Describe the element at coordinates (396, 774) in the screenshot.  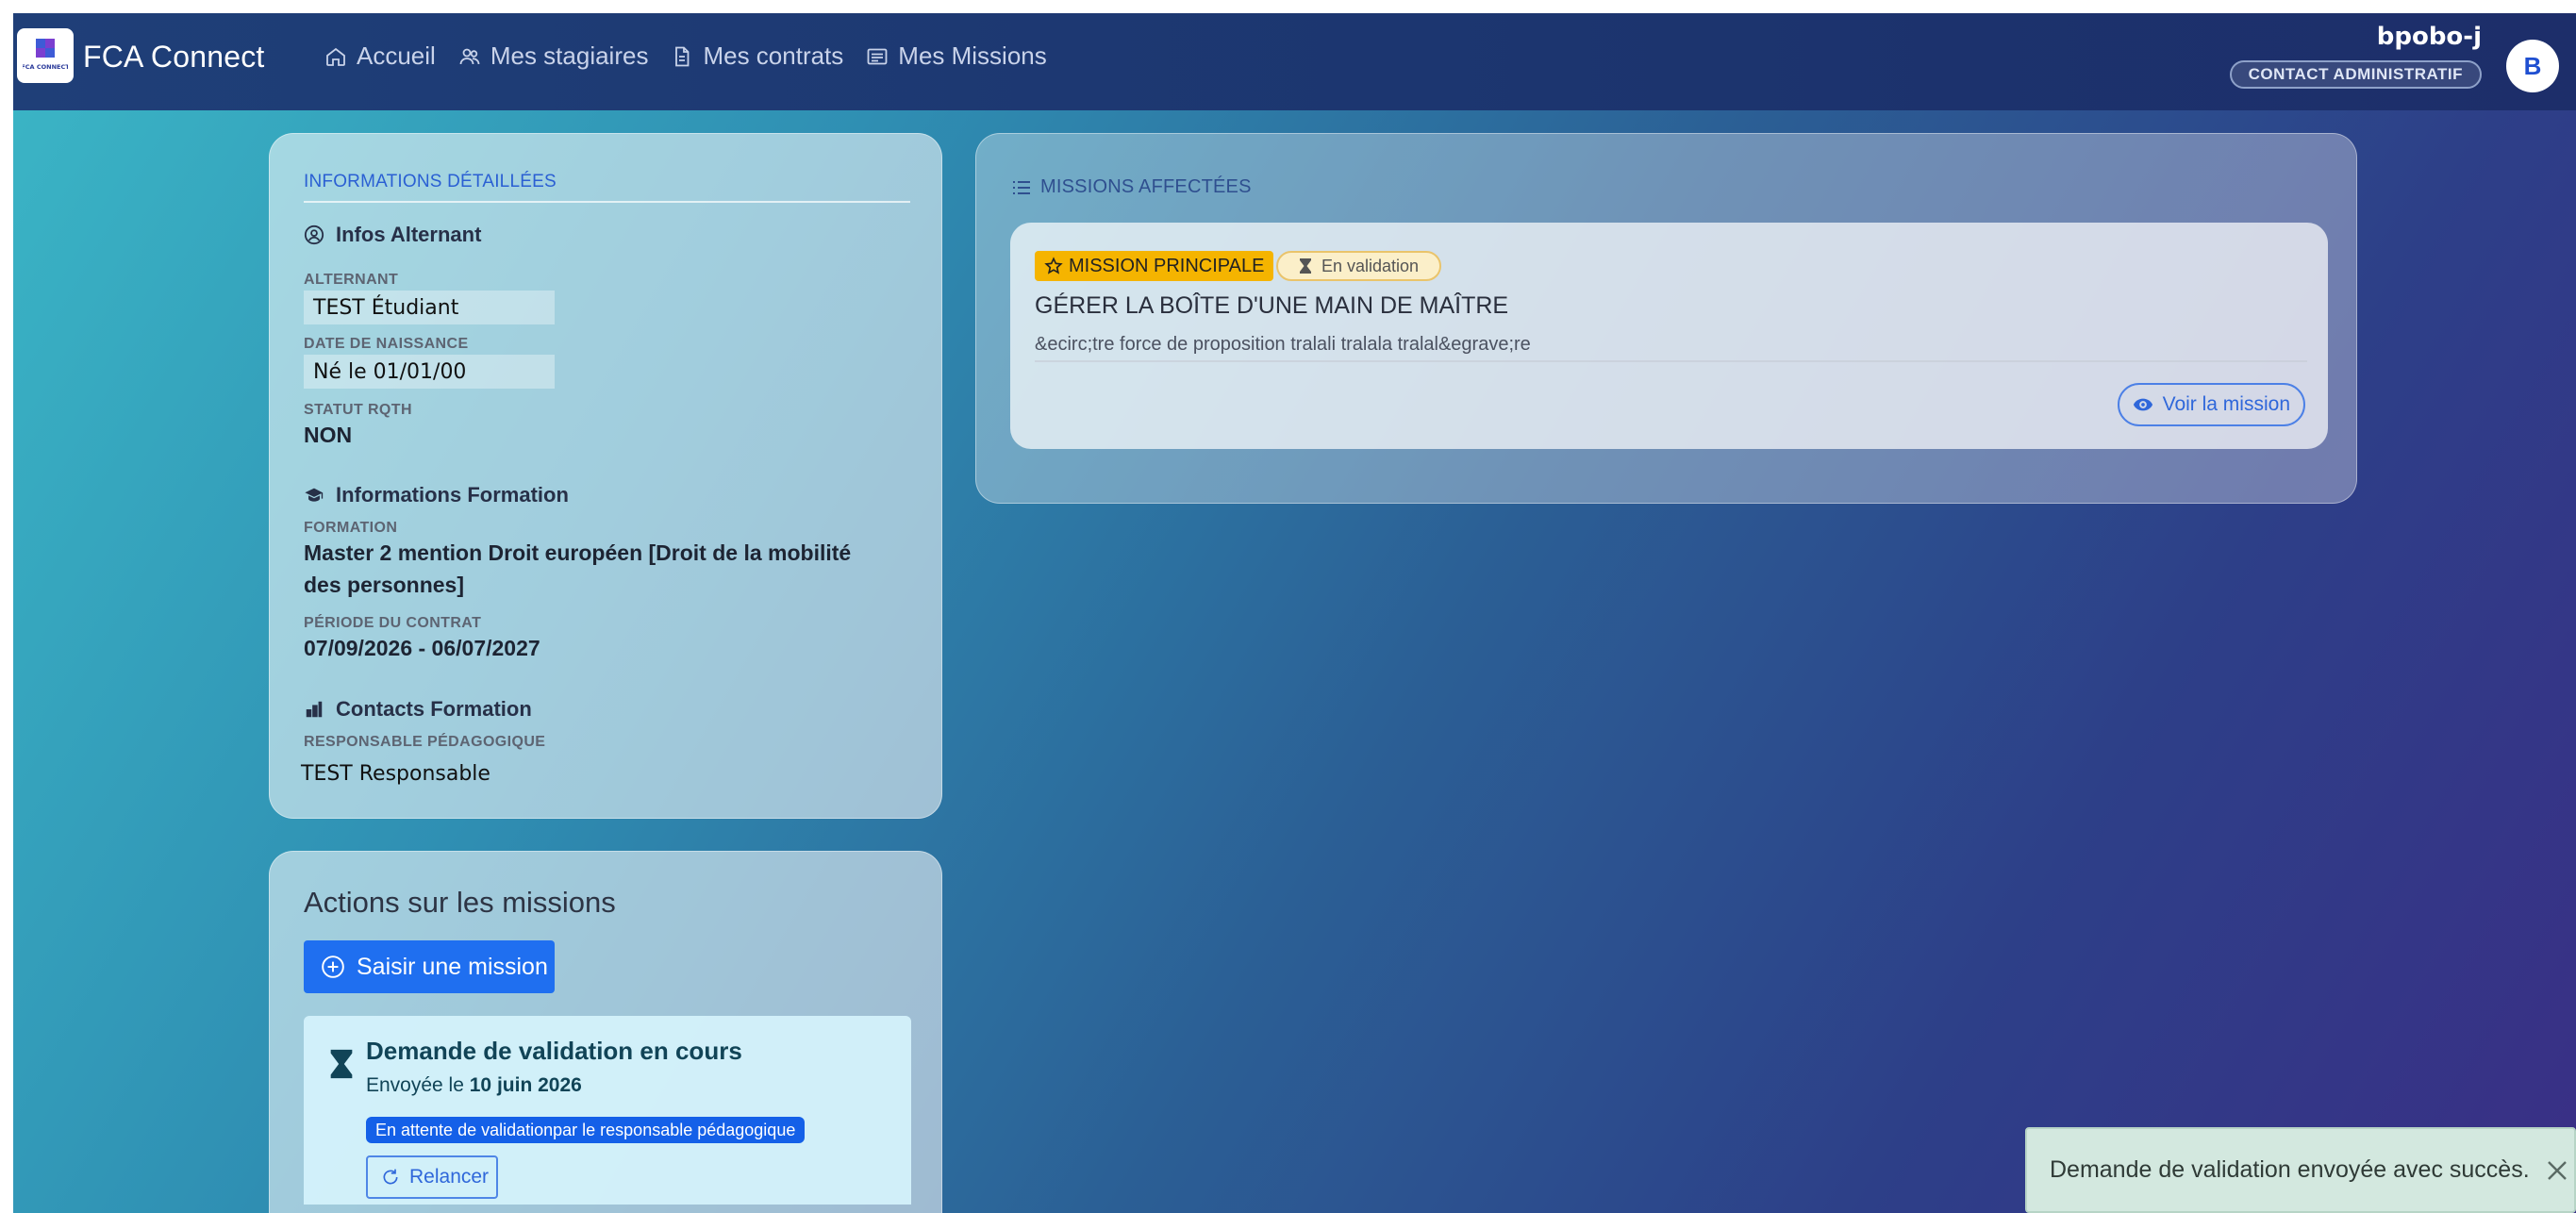
I see `responsable-value: TEST Responsable` at that location.